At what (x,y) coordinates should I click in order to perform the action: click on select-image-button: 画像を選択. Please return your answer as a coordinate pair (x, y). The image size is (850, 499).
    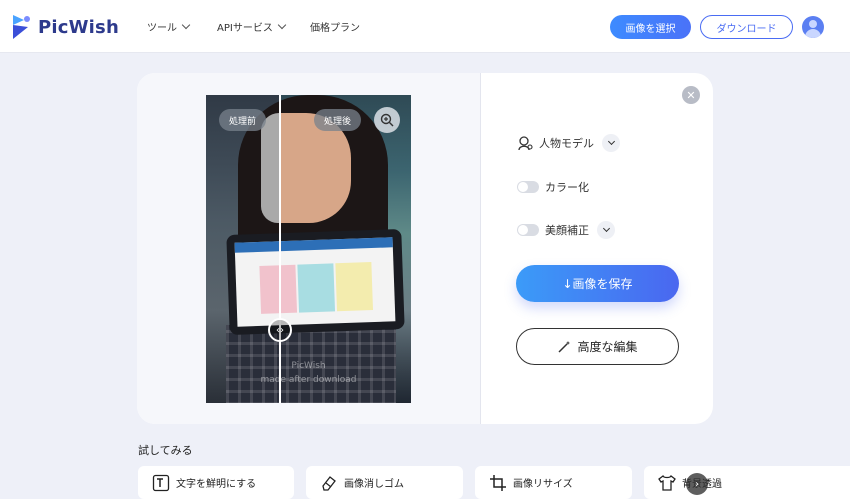
    Looking at the image, I should click on (650, 27).